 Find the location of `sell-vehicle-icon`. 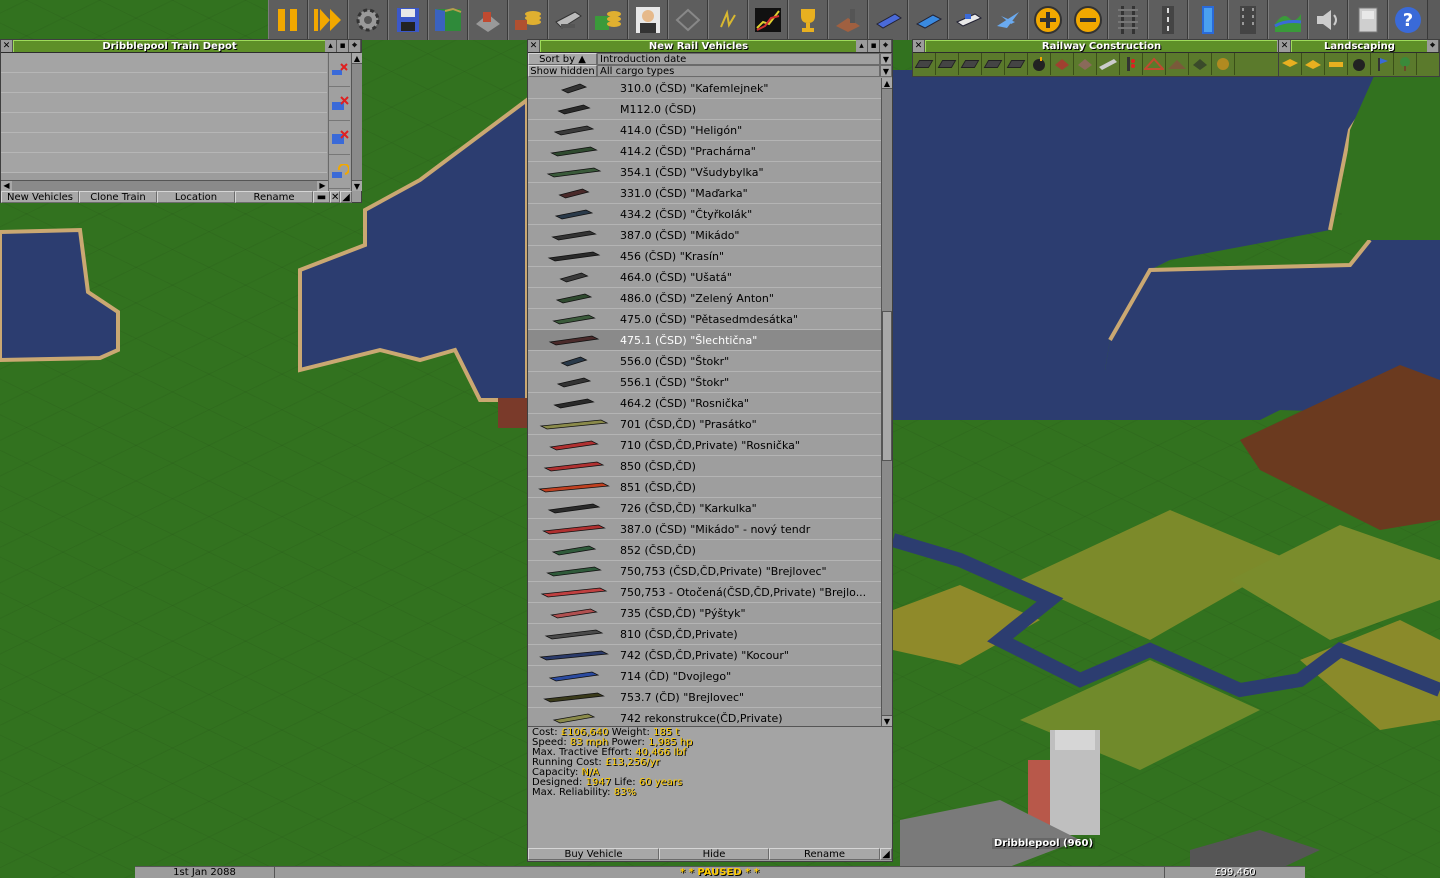

sell-vehicle-icon is located at coordinates (339, 104).